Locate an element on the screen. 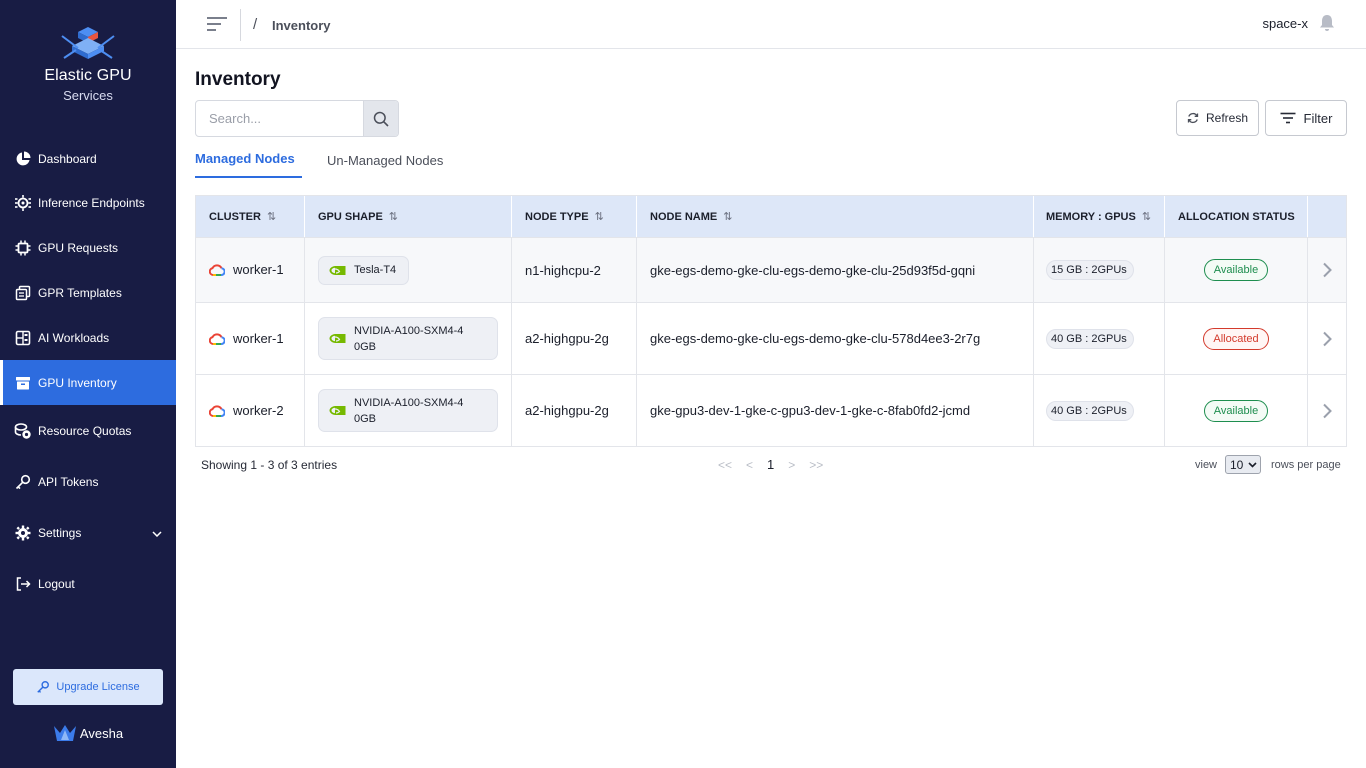 This screenshot has width=1366, height=768. status-badge: Allocated is located at coordinates (1236, 338).